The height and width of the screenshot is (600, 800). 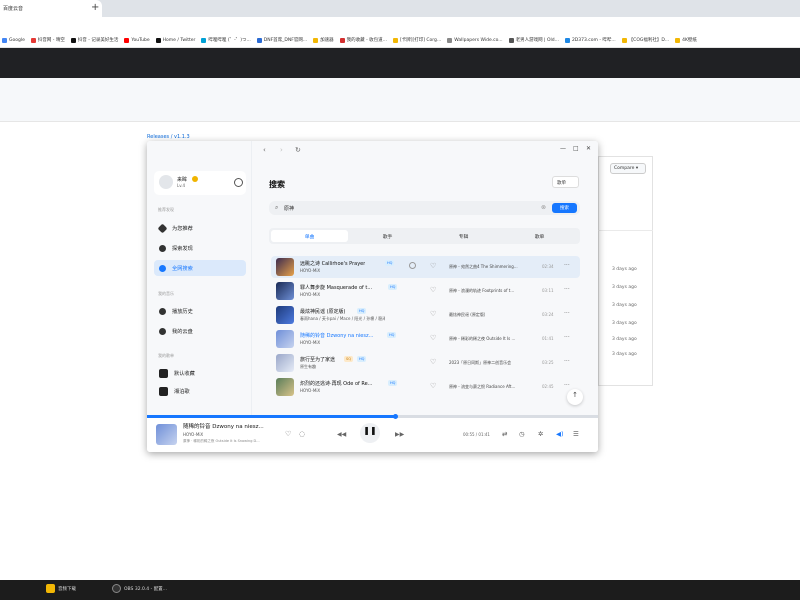 What do you see at coordinates (308, 367) in the screenshot?
I see `song-artist: 原生有趣` at bounding box center [308, 367].